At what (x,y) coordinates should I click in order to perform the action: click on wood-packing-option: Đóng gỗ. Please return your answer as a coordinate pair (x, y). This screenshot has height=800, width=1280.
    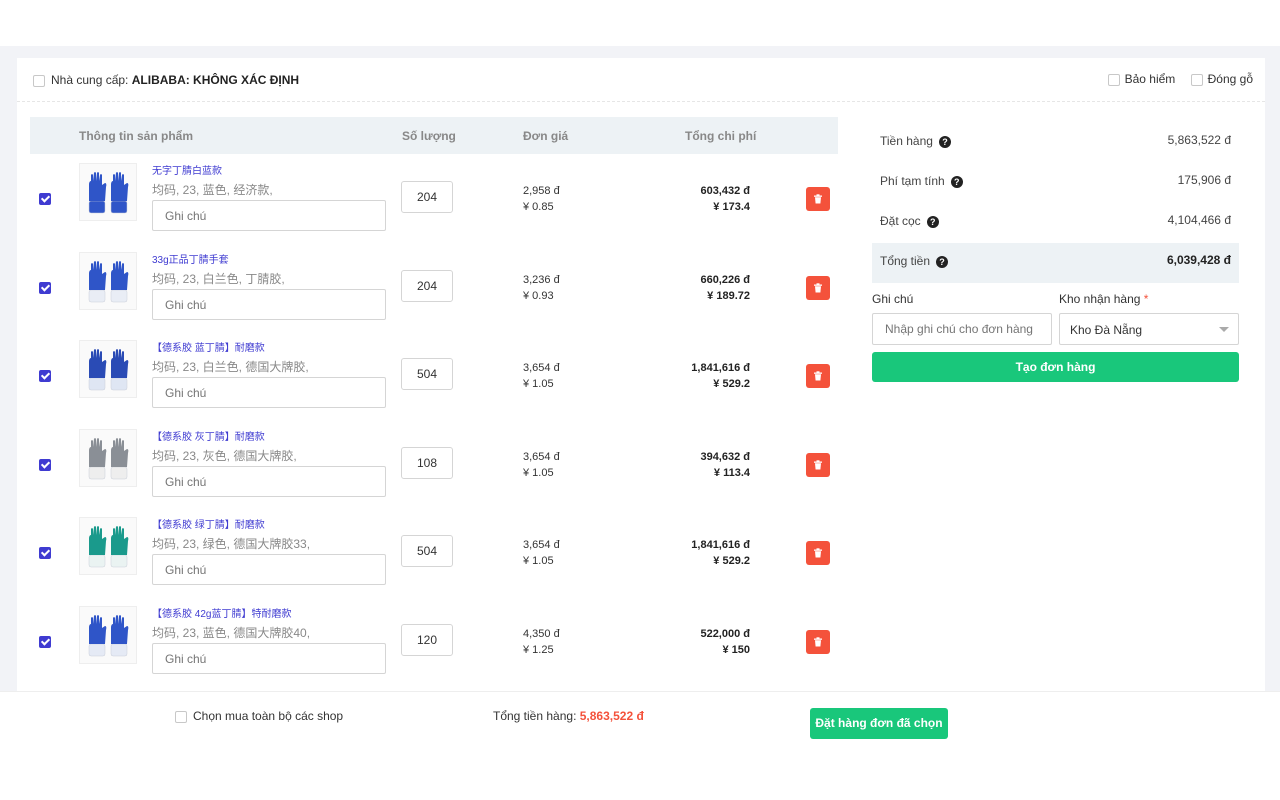
    Looking at the image, I should click on (1221, 79).